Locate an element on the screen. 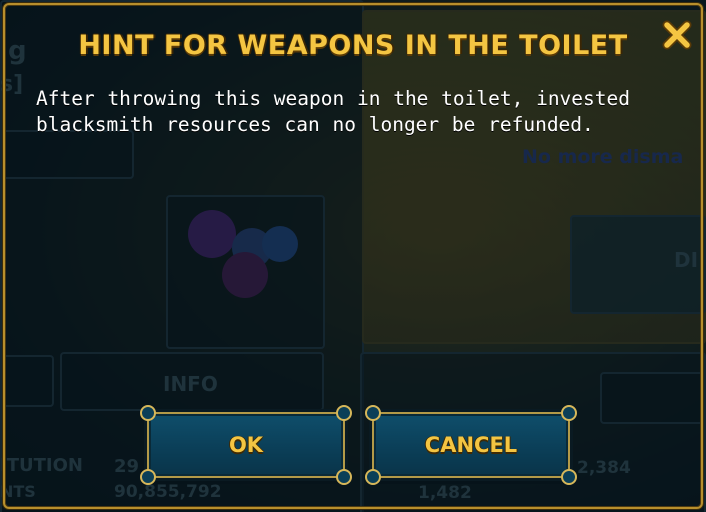 Image resolution: width=706 pixels, height=512 pixels. dialog-title: HINT FOR WEAPONS IN THE TOILET is located at coordinates (353, 45).